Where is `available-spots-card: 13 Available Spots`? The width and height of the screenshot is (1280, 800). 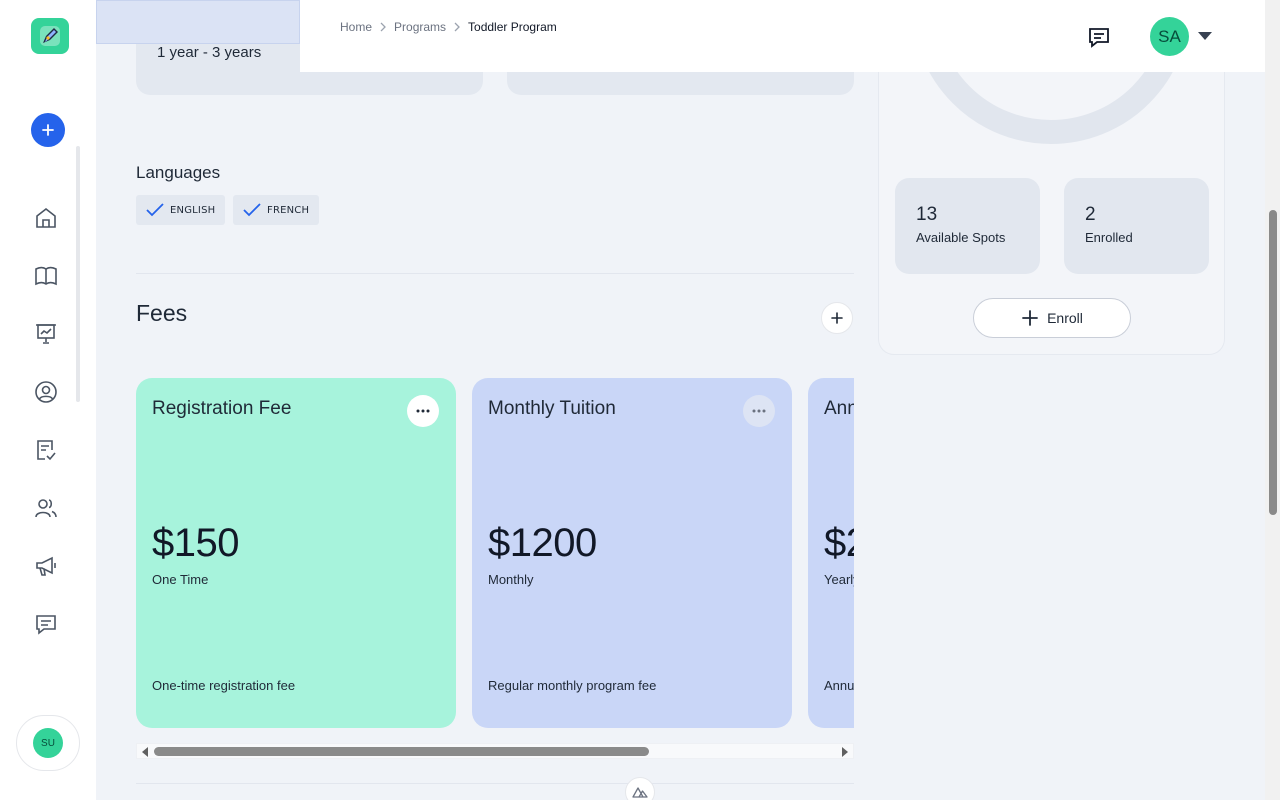 available-spots-card: 13 Available Spots is located at coordinates (967, 226).